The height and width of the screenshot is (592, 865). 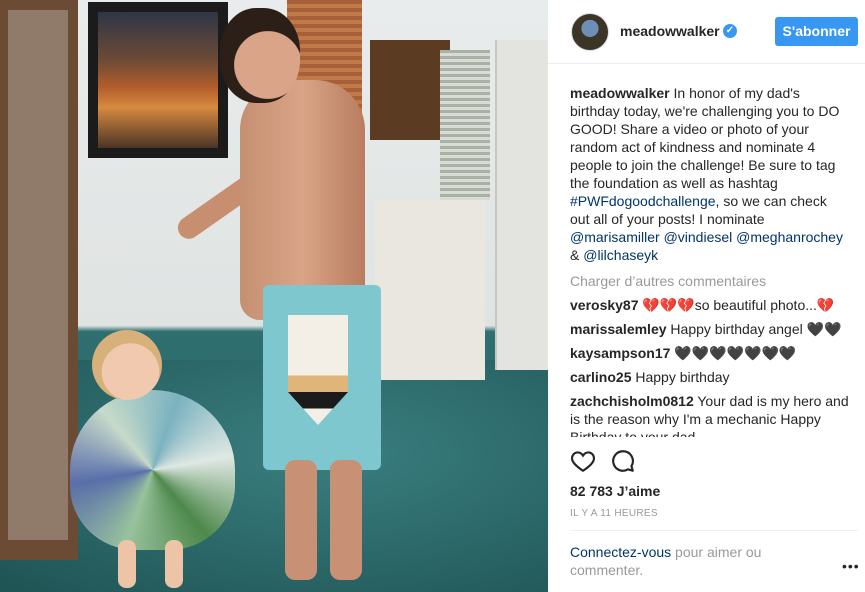 What do you see at coordinates (152, 470) in the screenshot?
I see `photo-girl-dress` at bounding box center [152, 470].